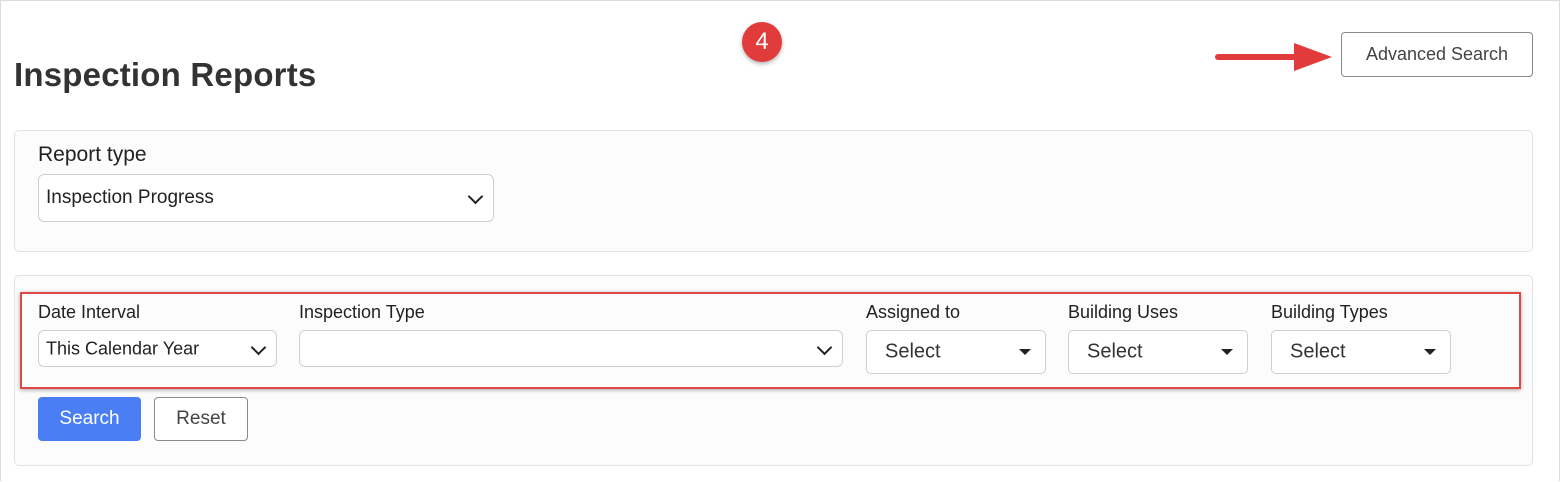  I want to click on step-number-badge: 4, so click(762, 42).